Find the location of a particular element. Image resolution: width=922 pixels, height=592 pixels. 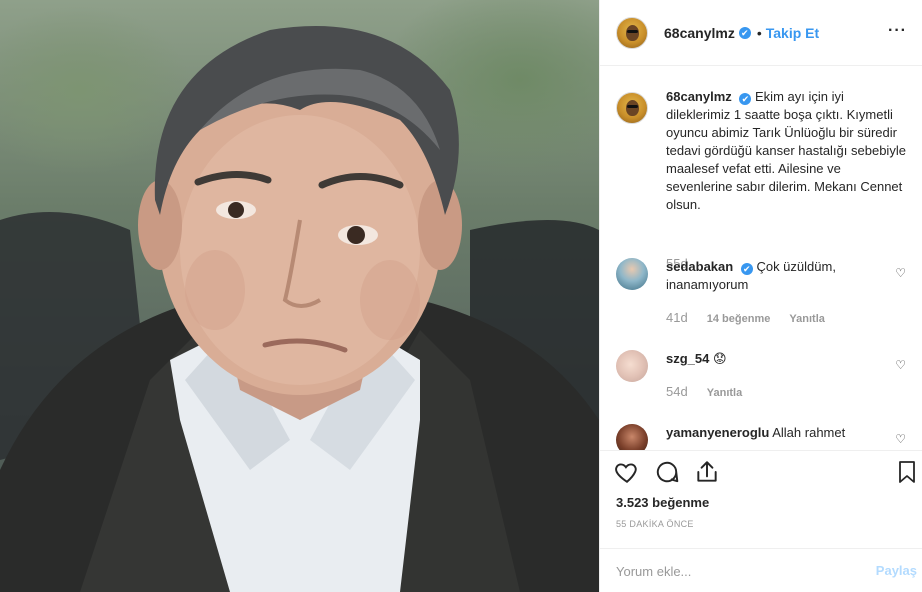

comment-body: 😟 is located at coordinates (720, 358).